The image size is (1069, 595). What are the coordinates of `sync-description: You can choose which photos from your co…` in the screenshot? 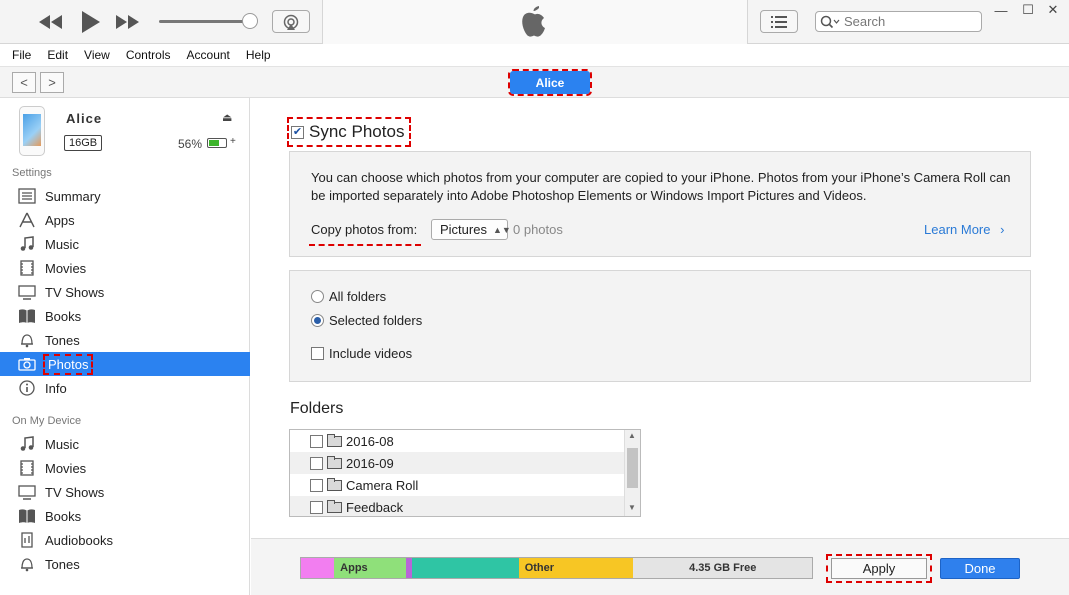 It's located at (661, 186).